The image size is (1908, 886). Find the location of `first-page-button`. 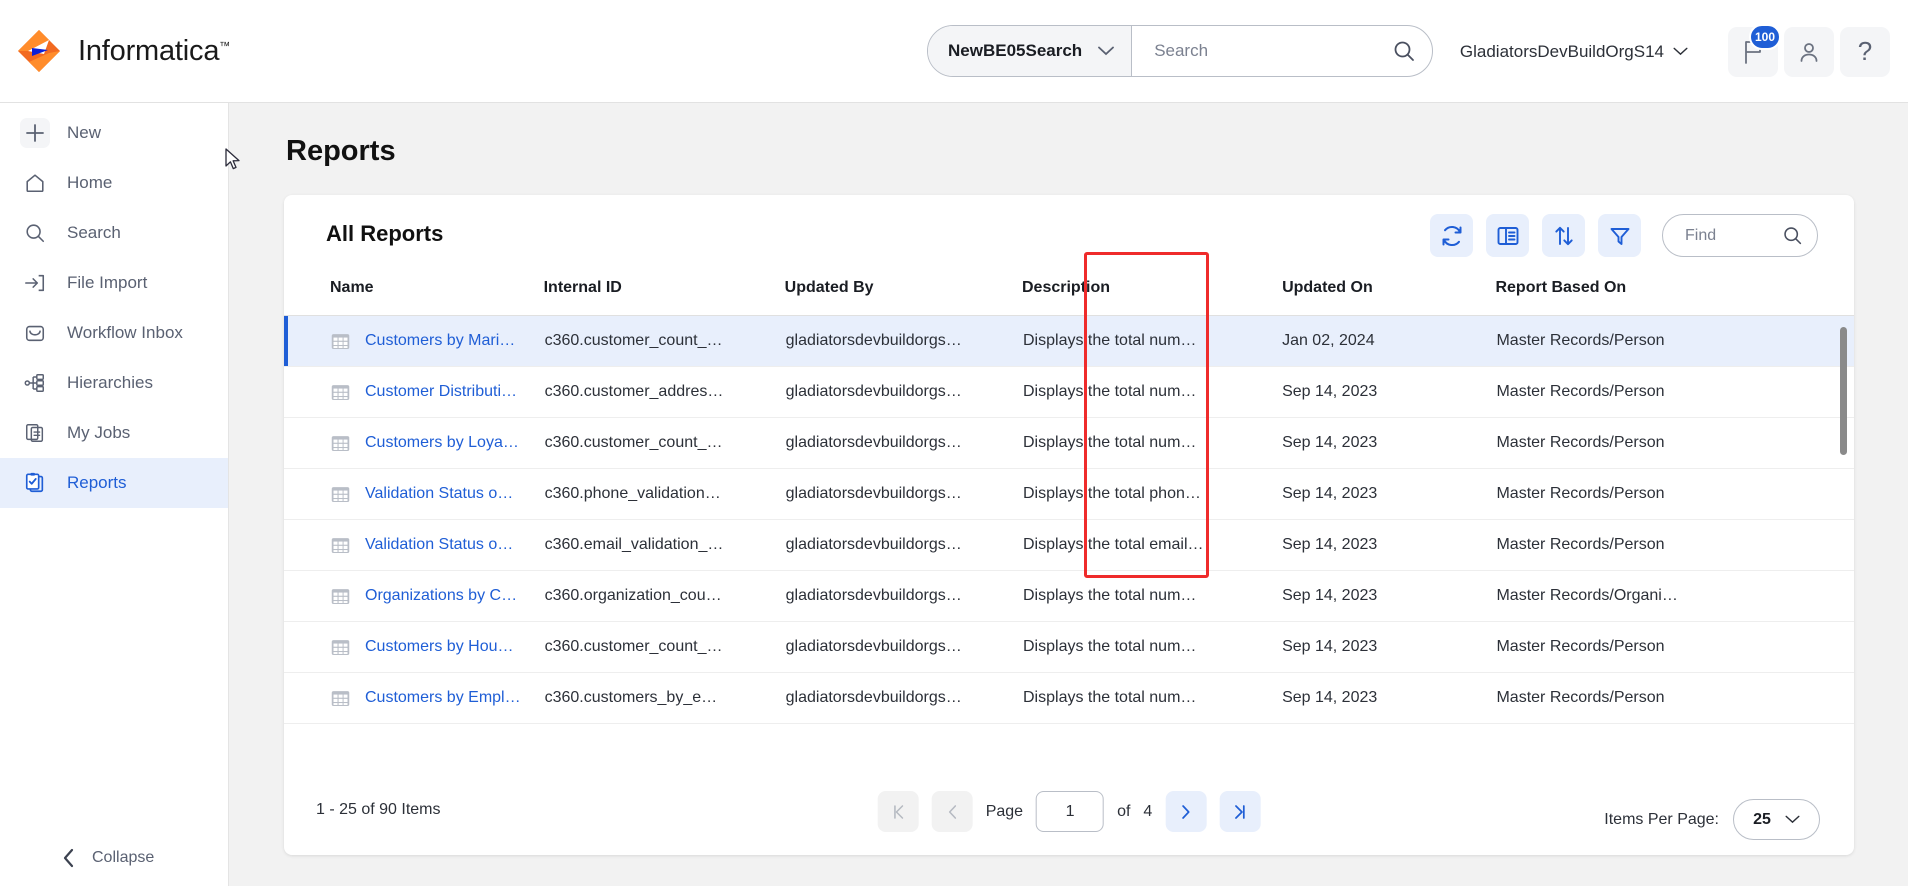

first-page-button is located at coordinates (898, 811).